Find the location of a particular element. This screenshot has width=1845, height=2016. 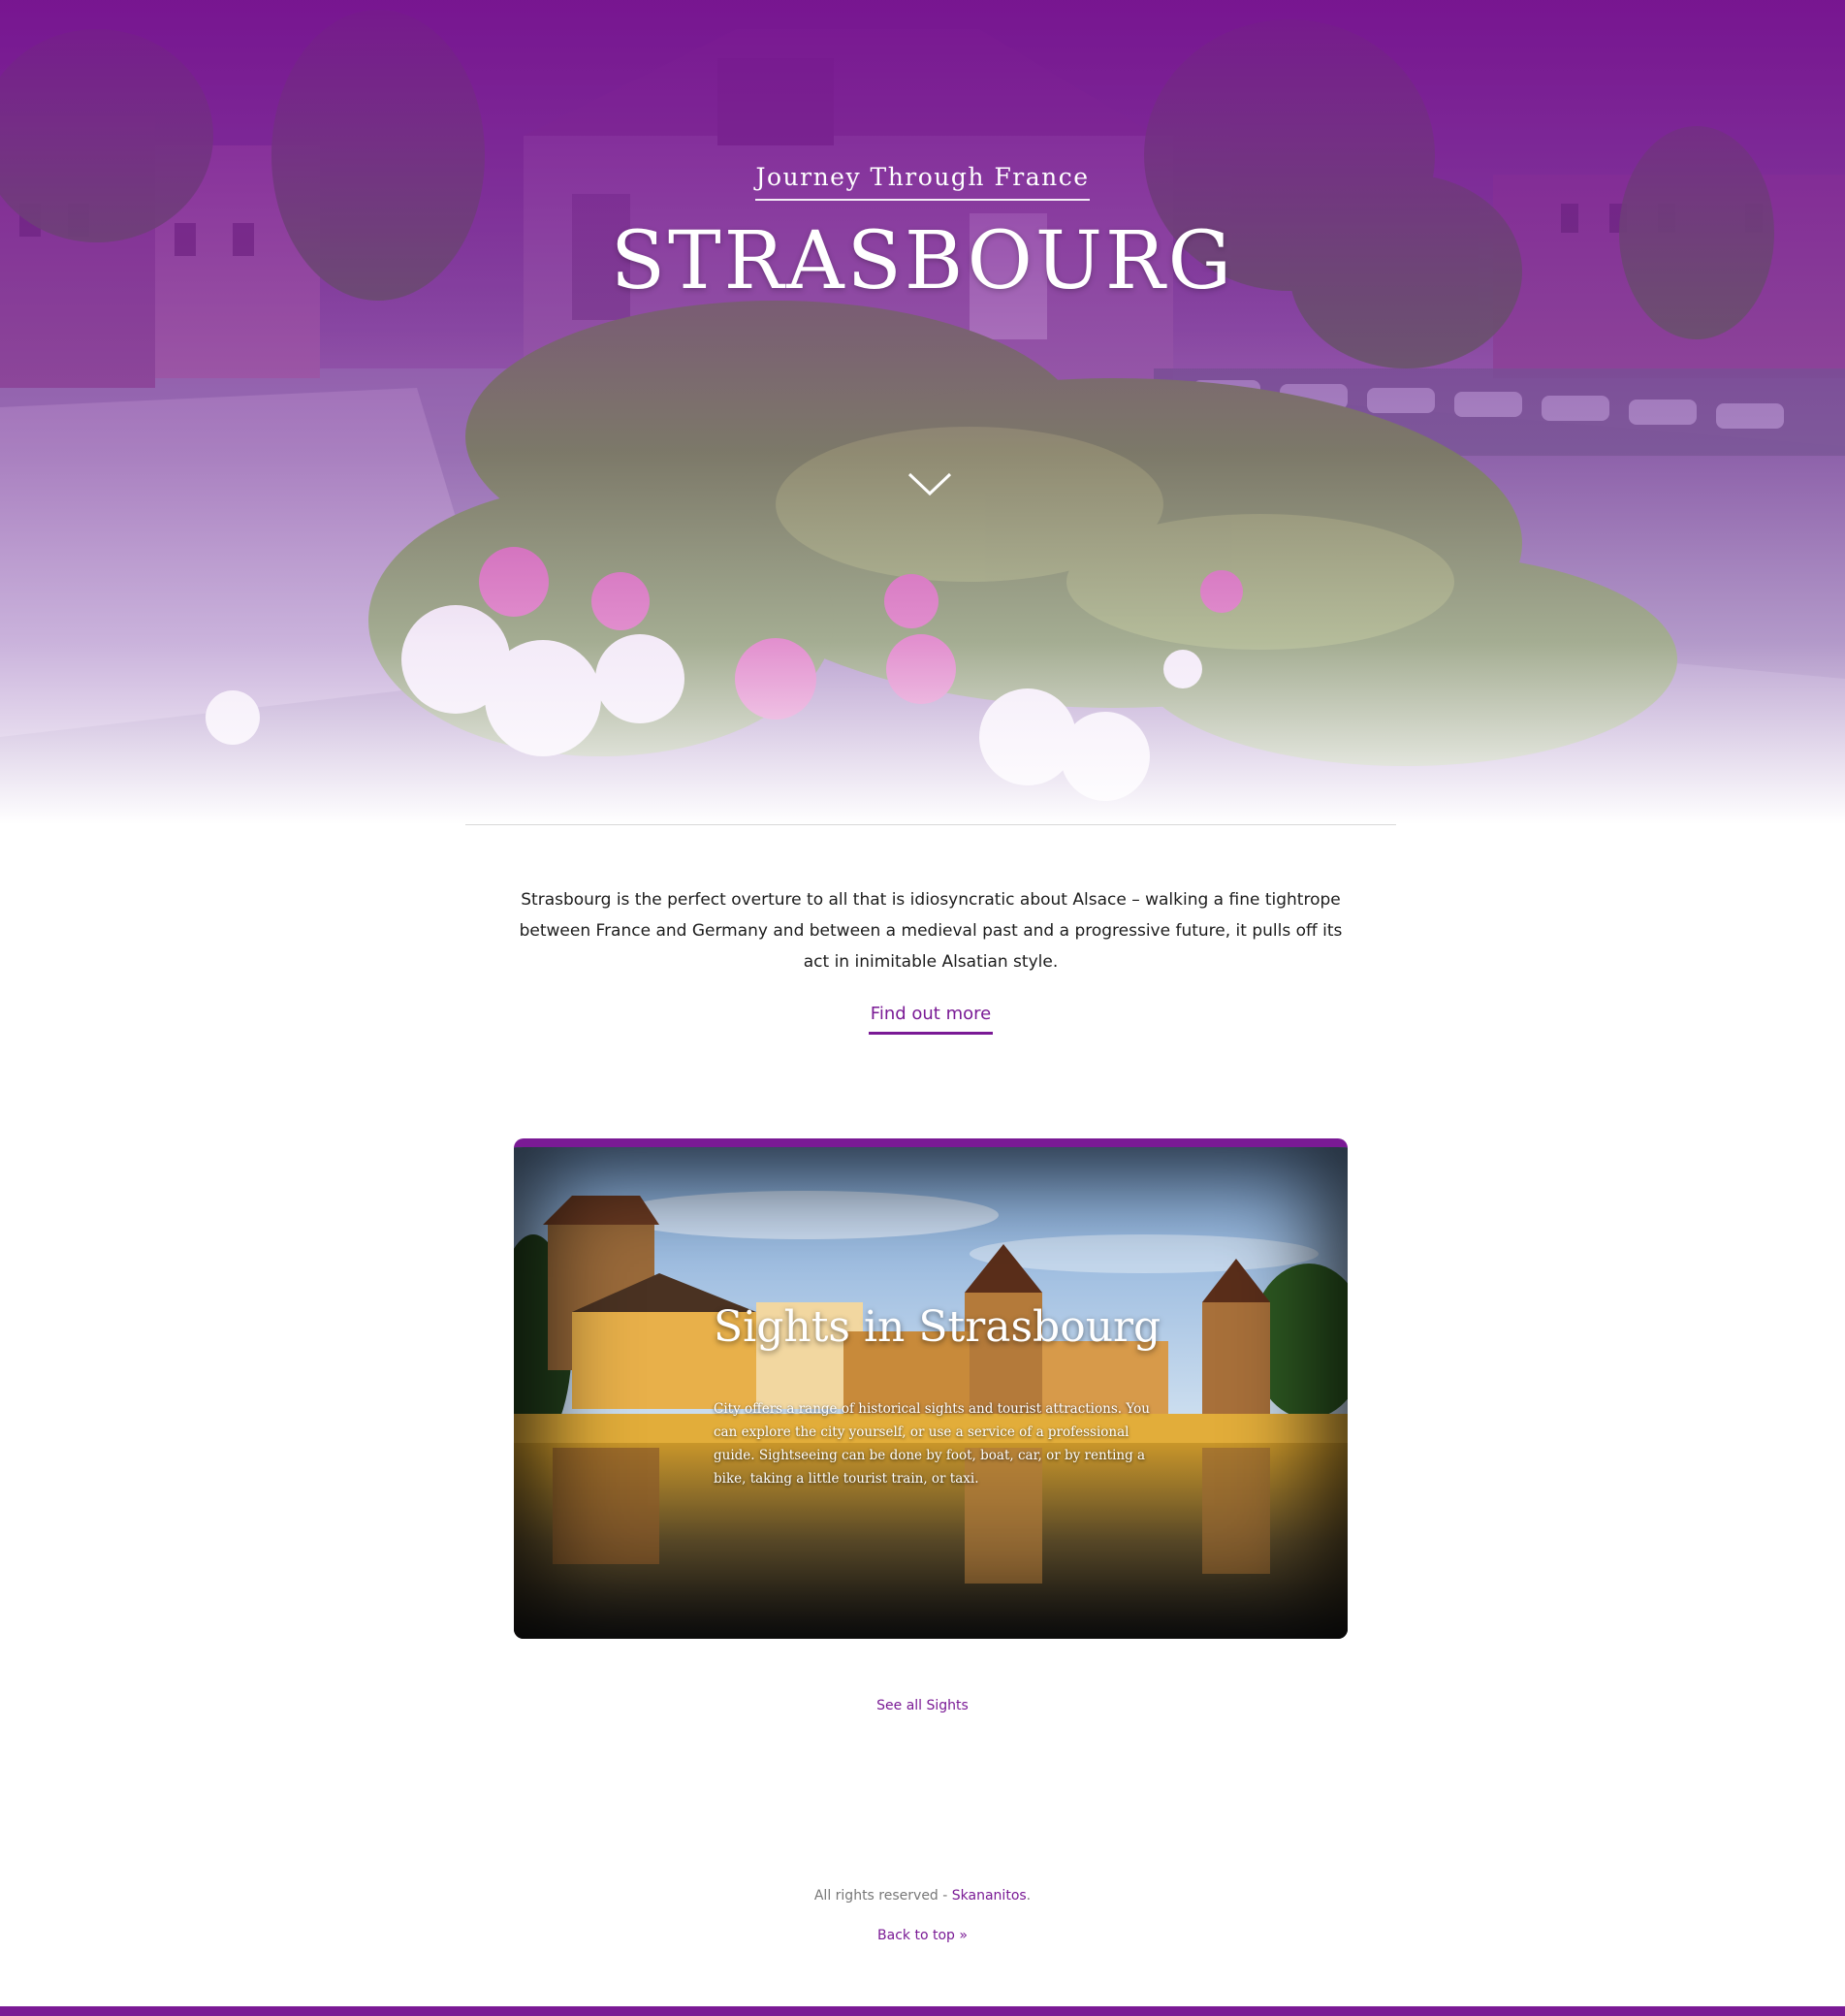

chevron-down-icon is located at coordinates (929, 483).